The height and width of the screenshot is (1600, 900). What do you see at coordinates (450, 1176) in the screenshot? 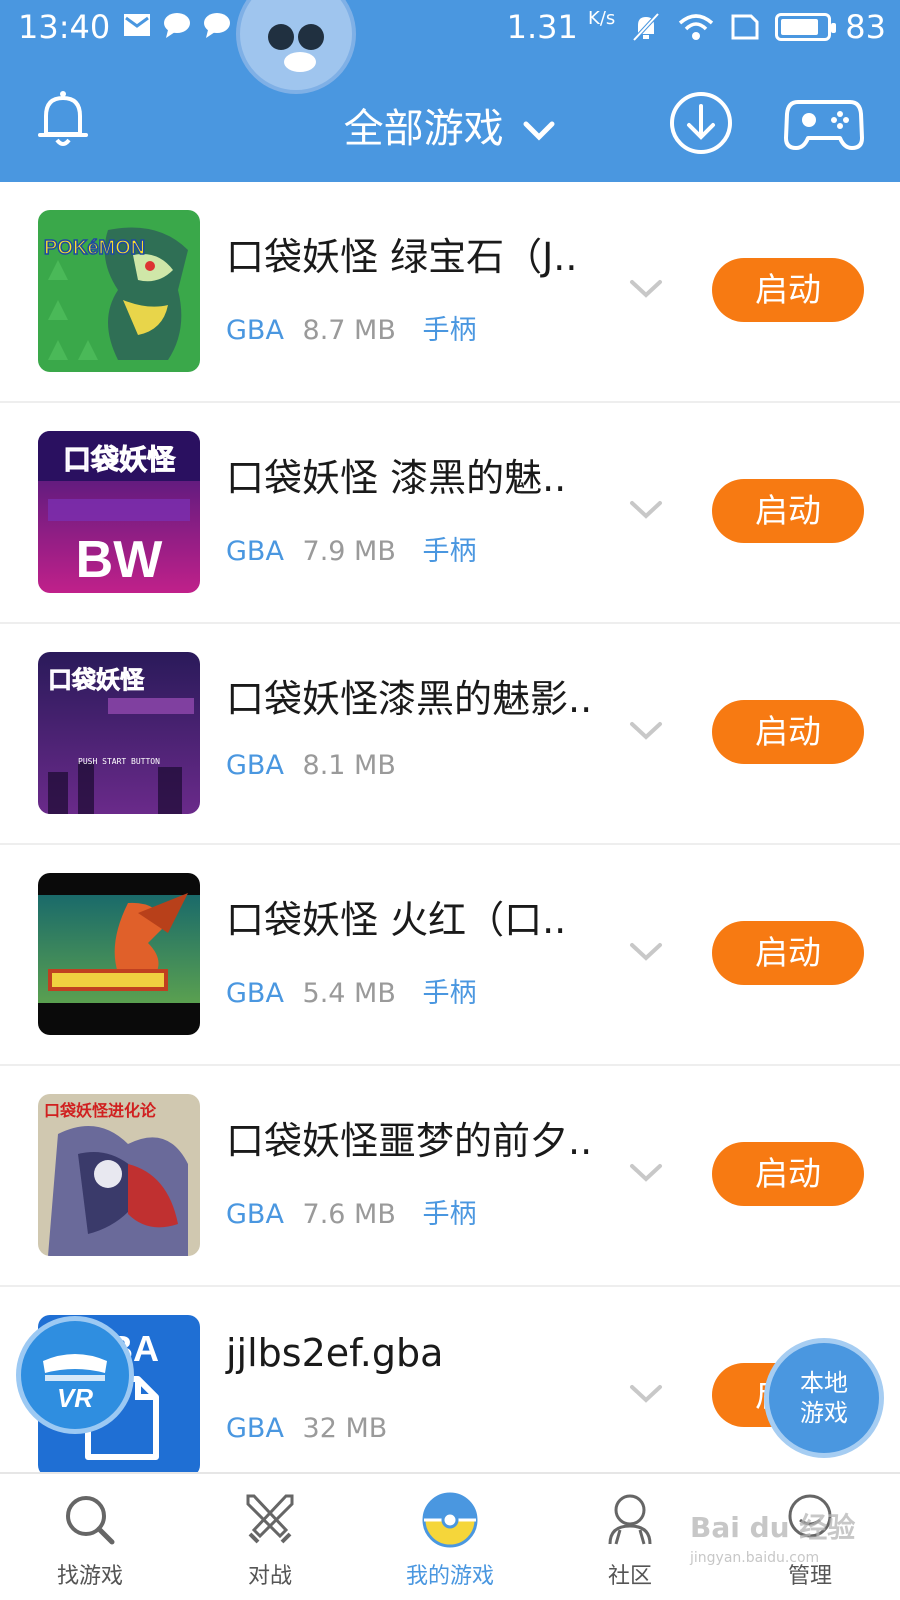
I see `game-row: 口袋妖怪进化论 口袋妖怪噩梦的前夕.. GBA 7.6 MB 手柄 启动` at bounding box center [450, 1176].